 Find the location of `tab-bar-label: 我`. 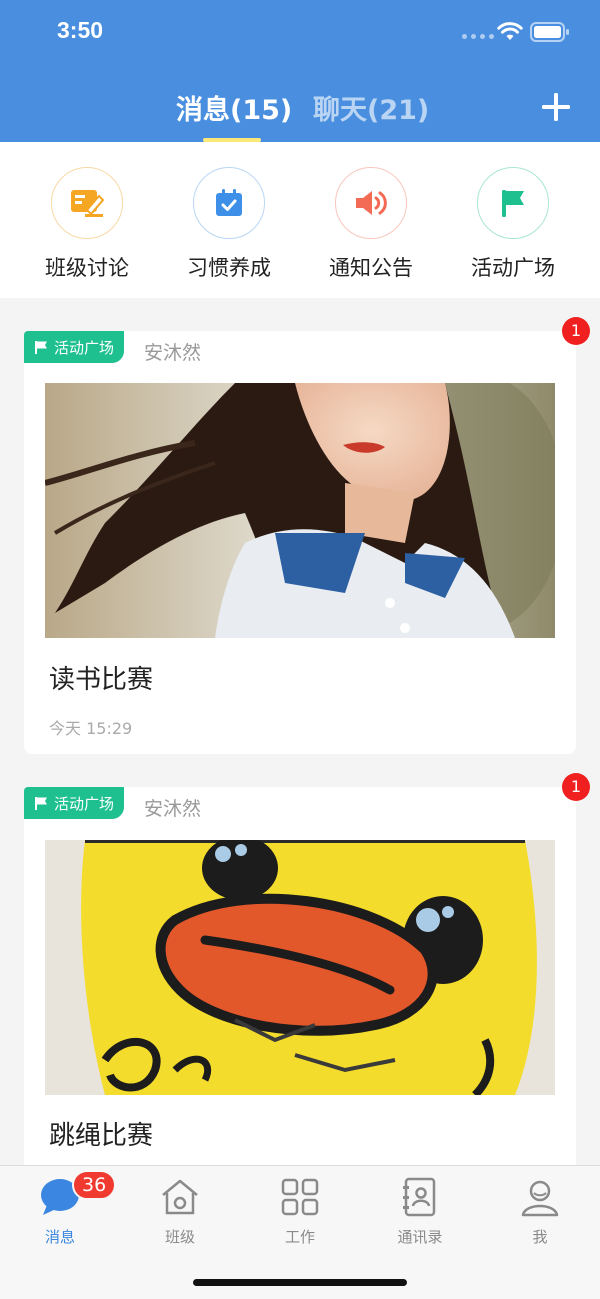

tab-bar-label: 我 is located at coordinates (540, 1237).